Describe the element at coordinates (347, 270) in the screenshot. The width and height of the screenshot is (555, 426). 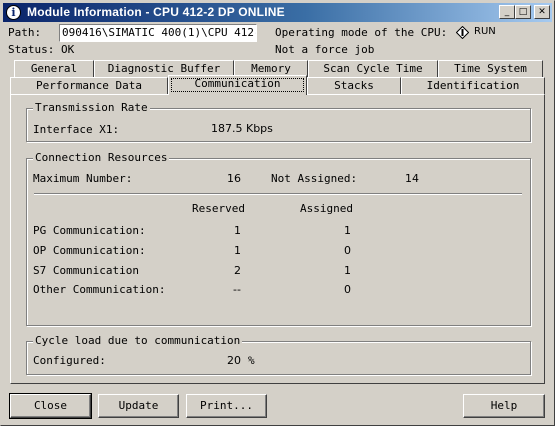
I see `s7-assigned-value: 1` at that location.